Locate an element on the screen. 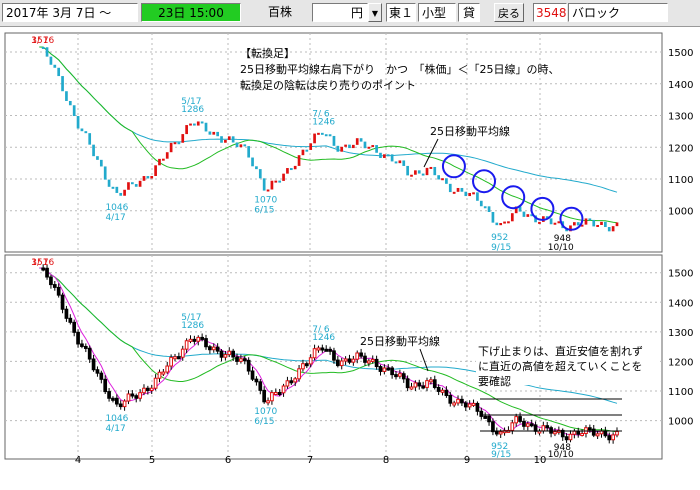 The image size is (700, 490). note-line: 下げ止まりは、直近安値を割れず is located at coordinates (560, 351).